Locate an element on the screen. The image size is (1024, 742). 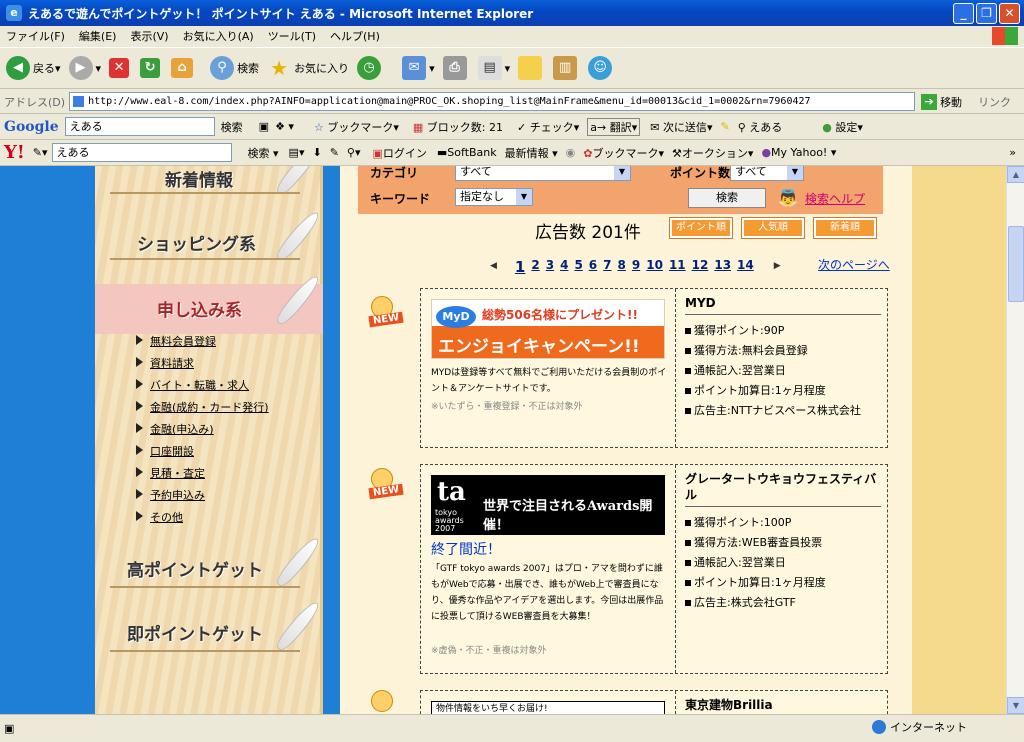
scroll-thumb is located at coordinates (1016, 264).